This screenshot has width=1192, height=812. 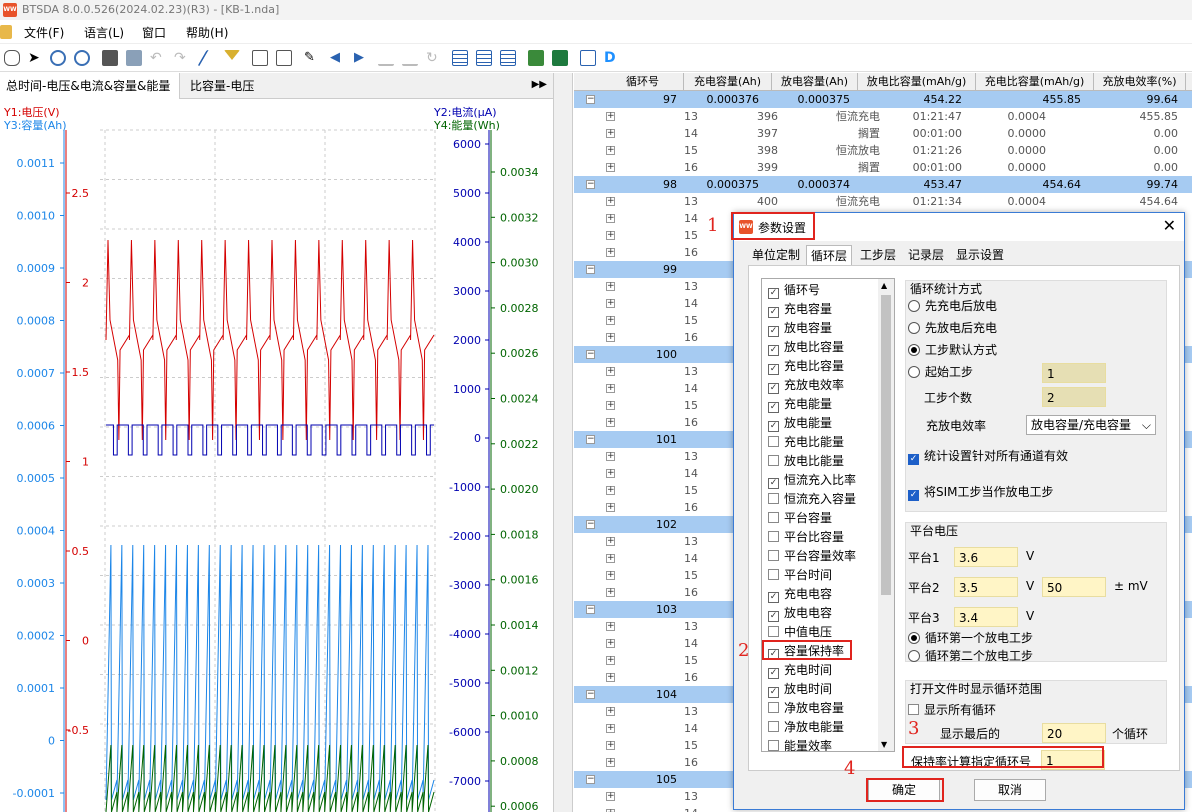 I want to click on menu-language: 语言(L), so click(x=104, y=32).